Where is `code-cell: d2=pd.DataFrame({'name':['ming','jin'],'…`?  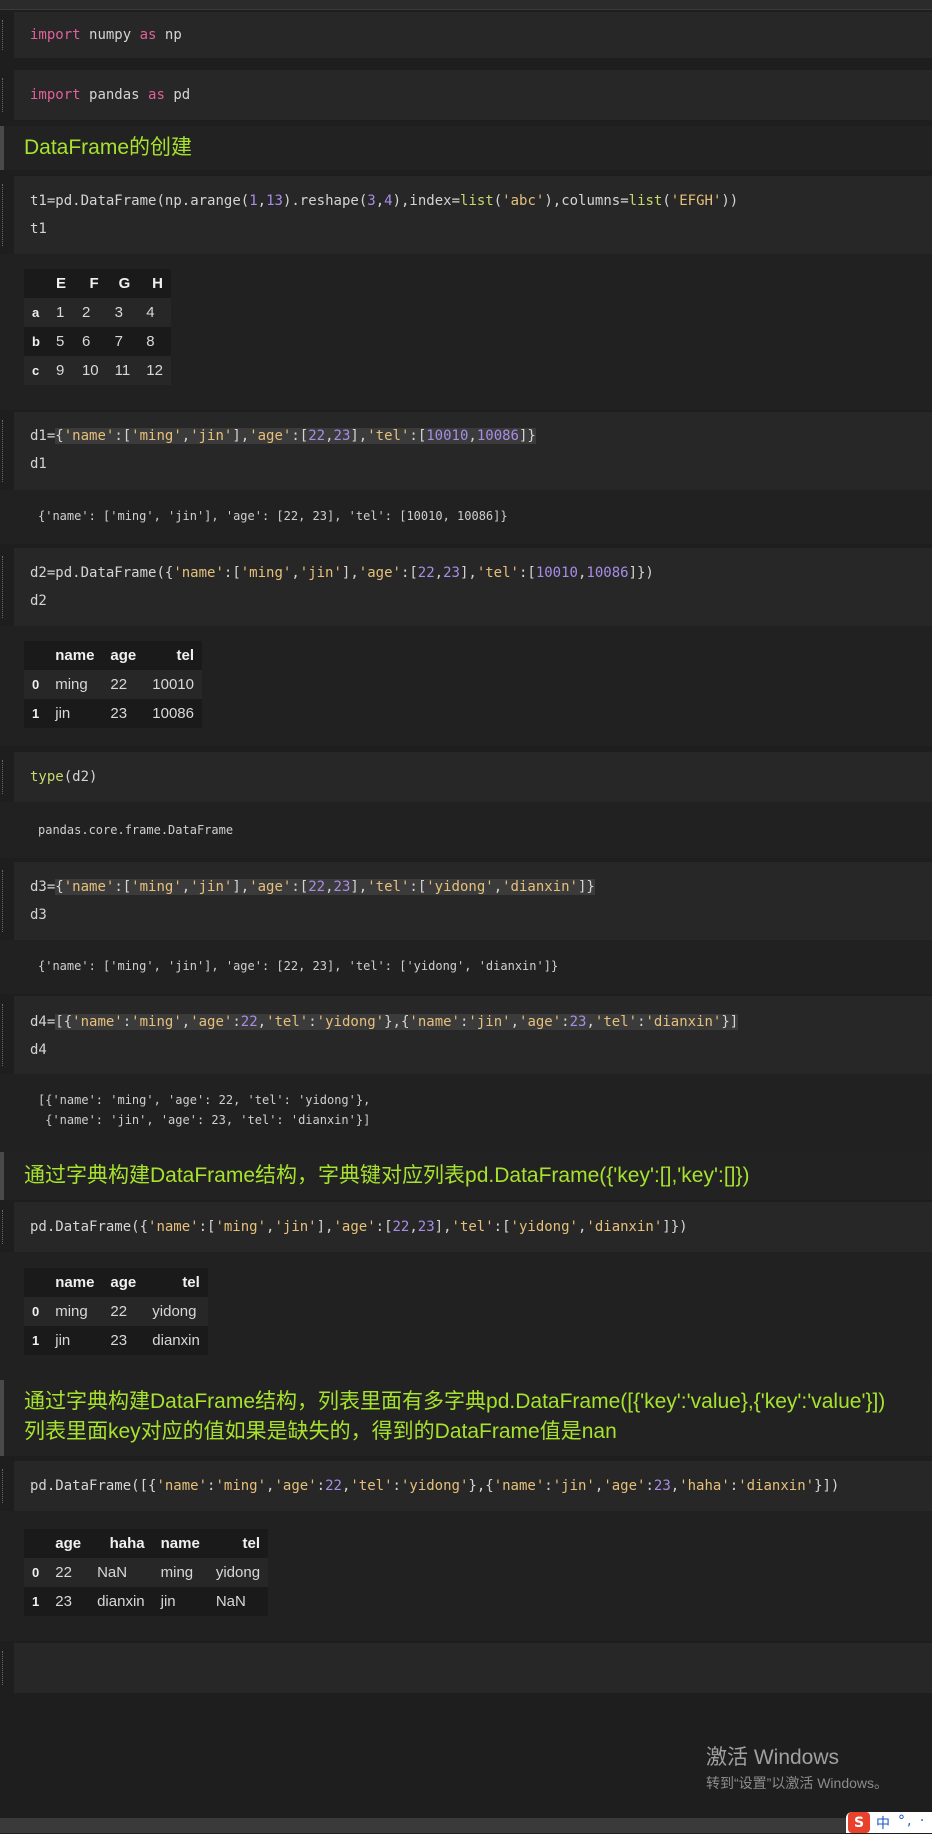
code-cell: d2=pd.DataFrame({'name':['ming','jin'],'… is located at coordinates (466, 587).